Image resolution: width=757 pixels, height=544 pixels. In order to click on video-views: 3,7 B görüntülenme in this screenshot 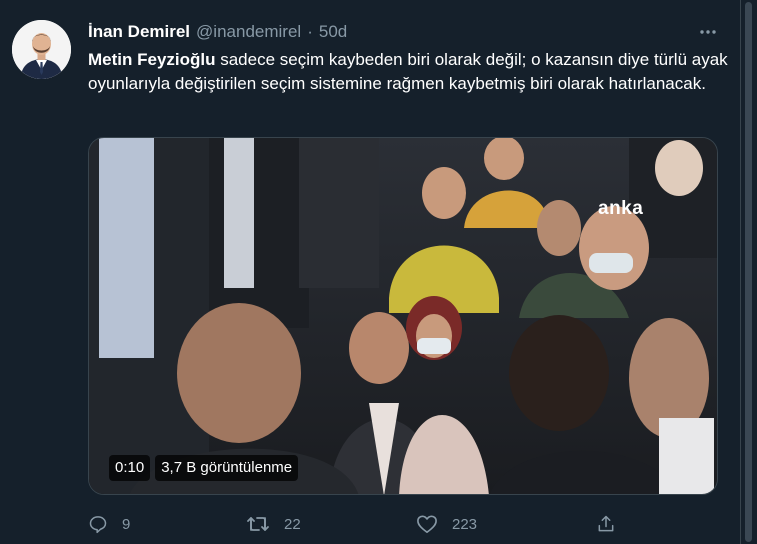, I will do `click(227, 468)`.